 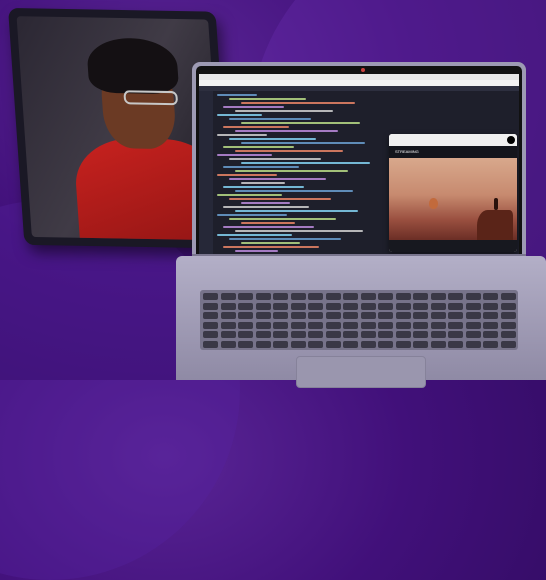 What do you see at coordinates (496, 204) in the screenshot?
I see `figure-illustration` at bounding box center [496, 204].